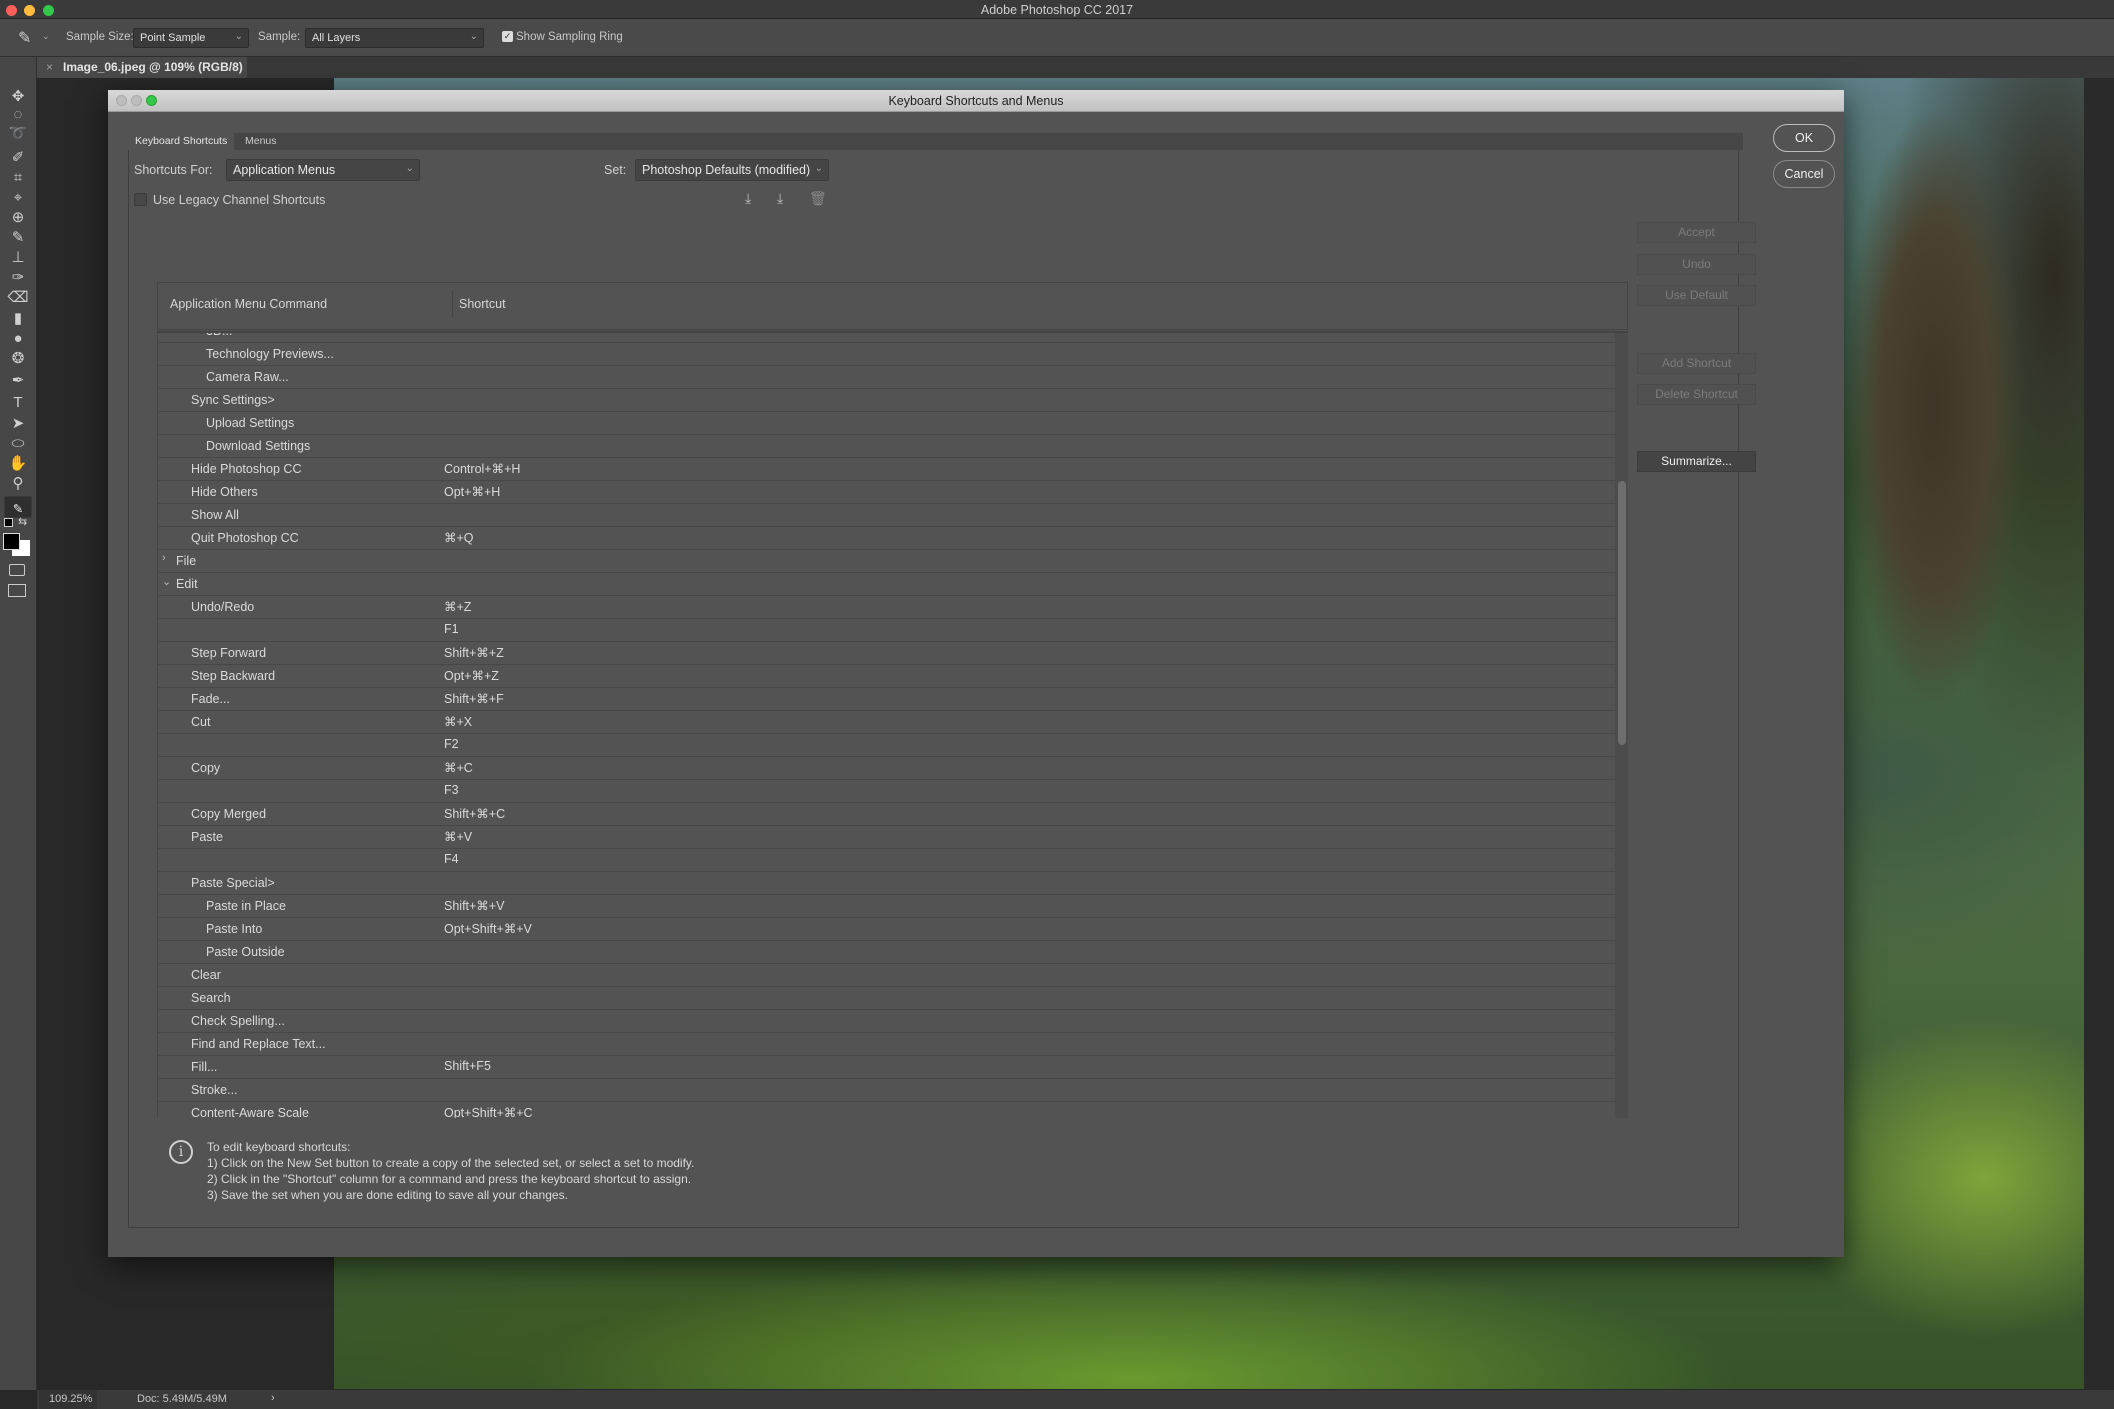 This screenshot has width=2114, height=1409. Describe the element at coordinates (18, 358) in the screenshot. I see `dodge-icon: ❂` at that location.